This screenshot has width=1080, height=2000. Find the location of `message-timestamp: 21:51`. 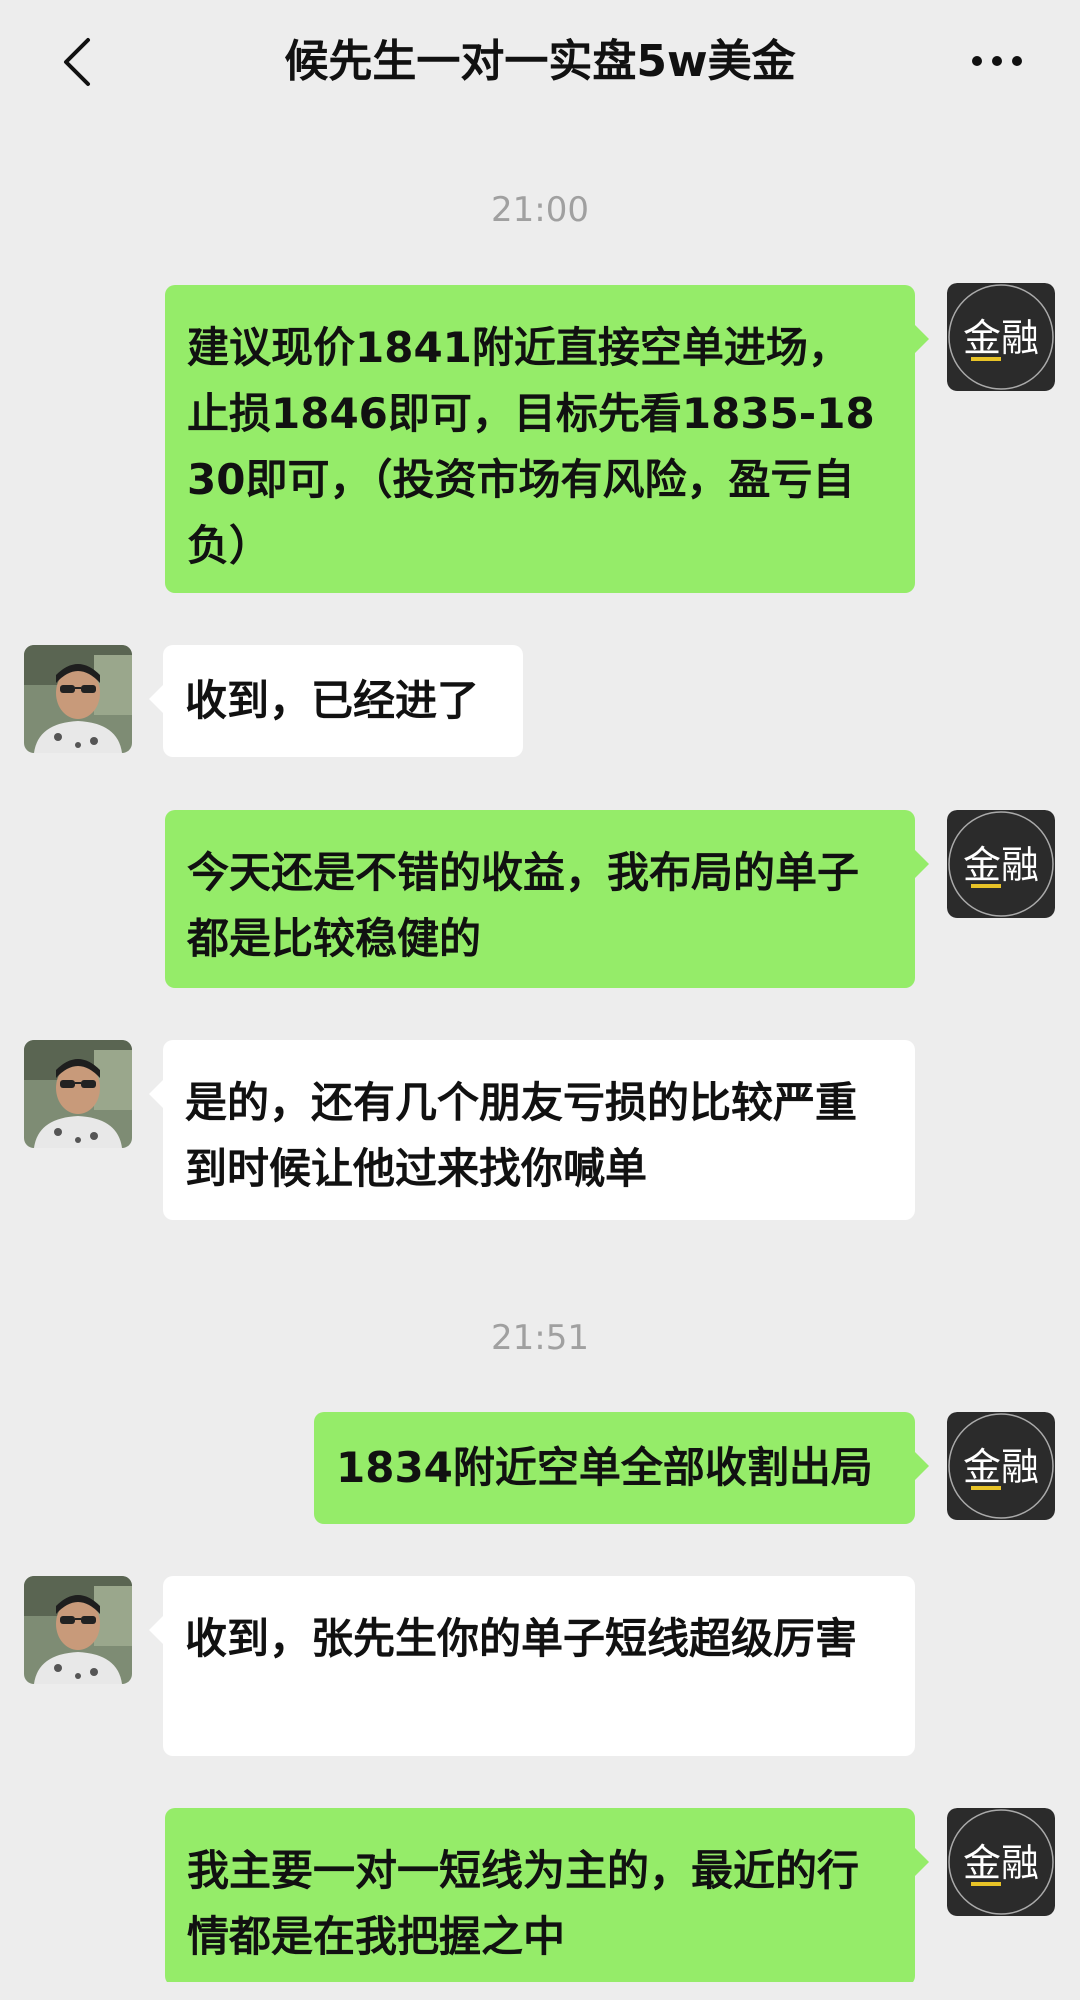

message-timestamp: 21:51 is located at coordinates (540, 1338).